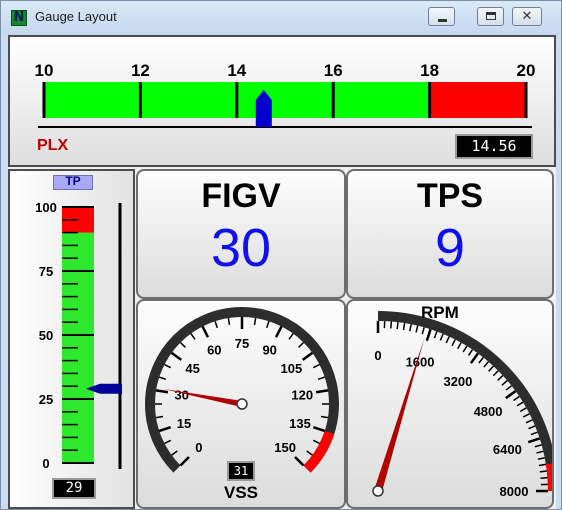  What do you see at coordinates (450, 196) in the screenshot?
I see `tps-label: TPS` at bounding box center [450, 196].